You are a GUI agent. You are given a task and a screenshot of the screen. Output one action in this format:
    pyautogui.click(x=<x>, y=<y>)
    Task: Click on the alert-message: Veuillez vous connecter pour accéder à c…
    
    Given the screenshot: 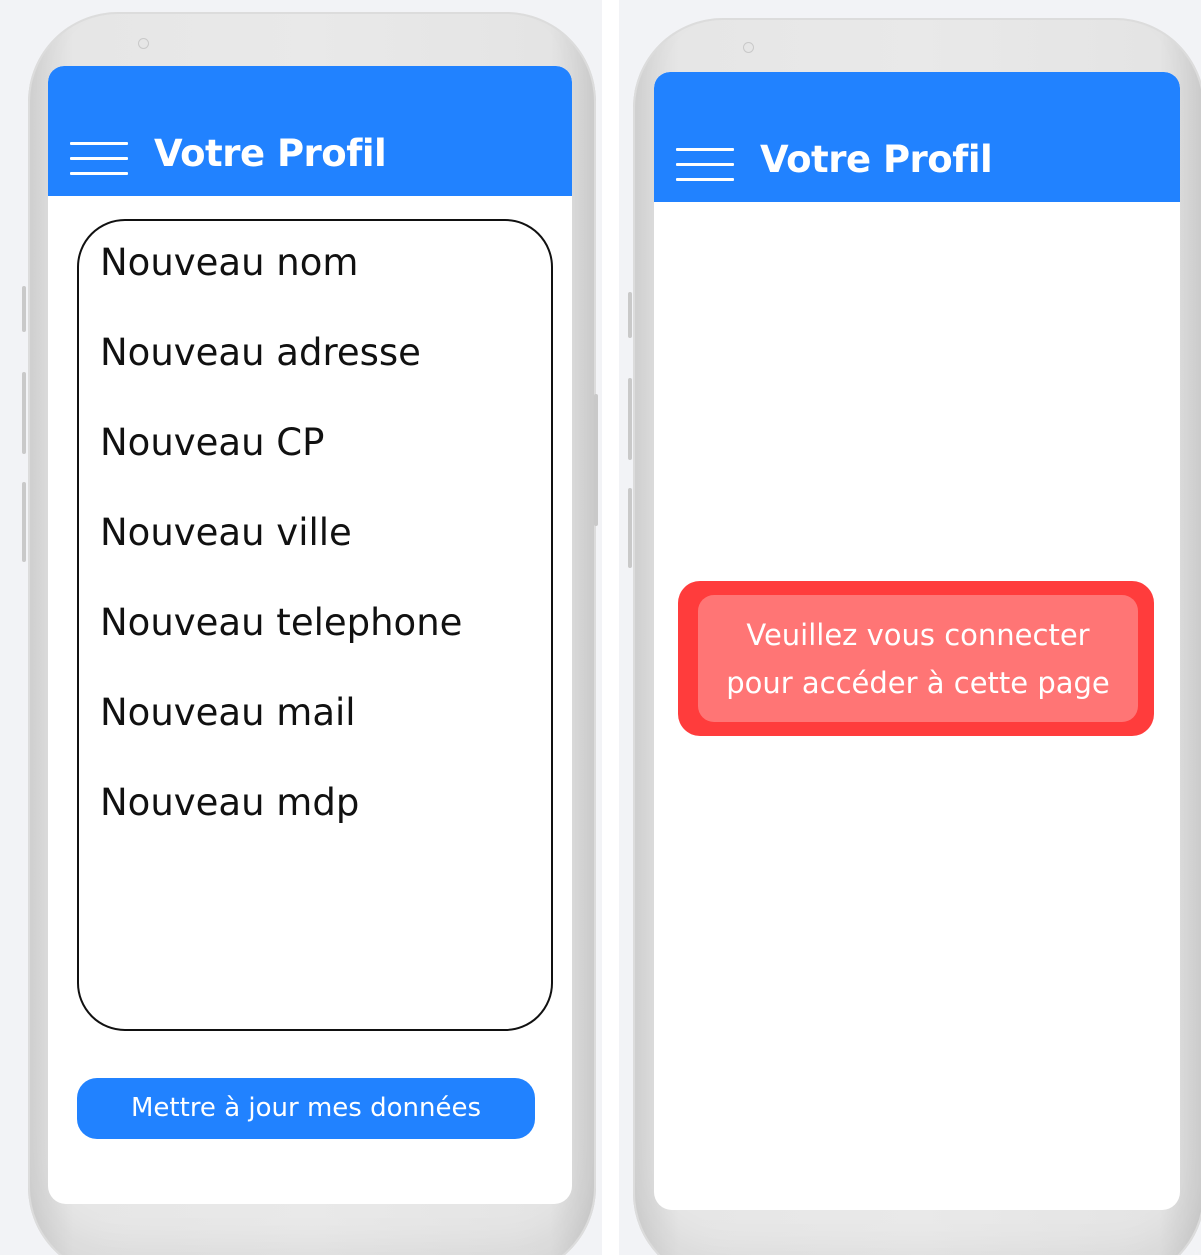 What is the action you would take?
    pyautogui.click(x=918, y=658)
    